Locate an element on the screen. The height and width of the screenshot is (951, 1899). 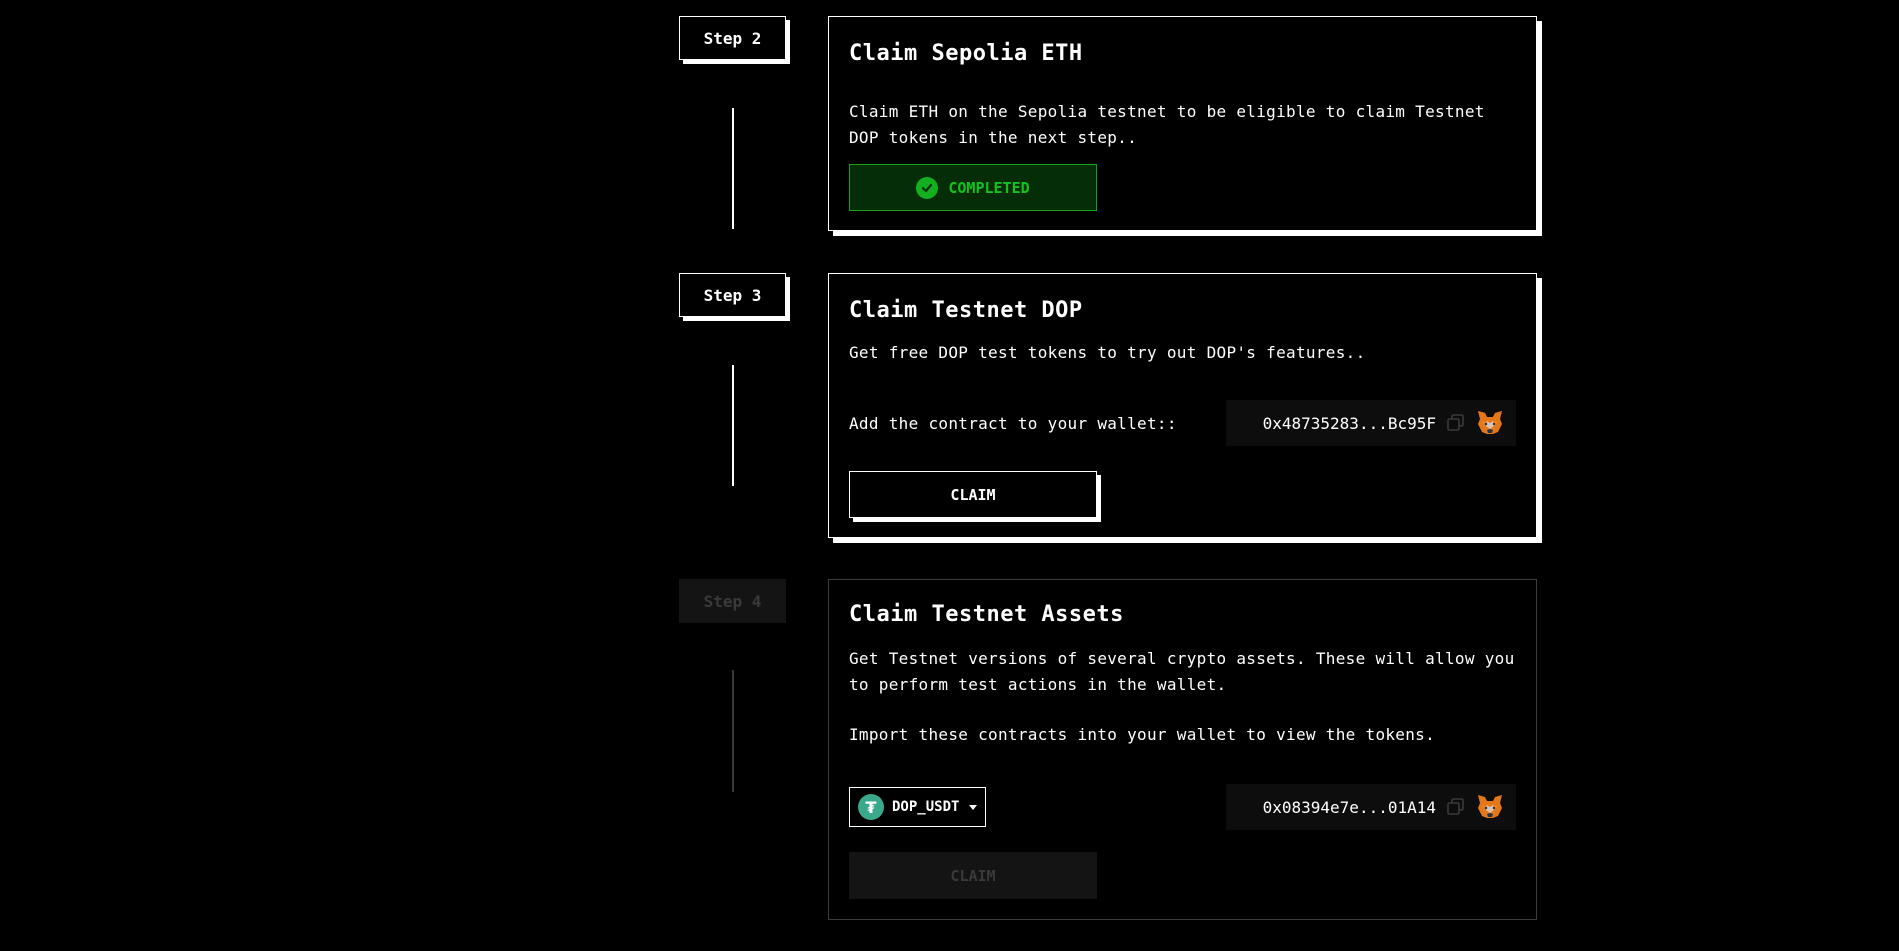
step-2-tag-label: Step 2 is located at coordinates (732, 38).